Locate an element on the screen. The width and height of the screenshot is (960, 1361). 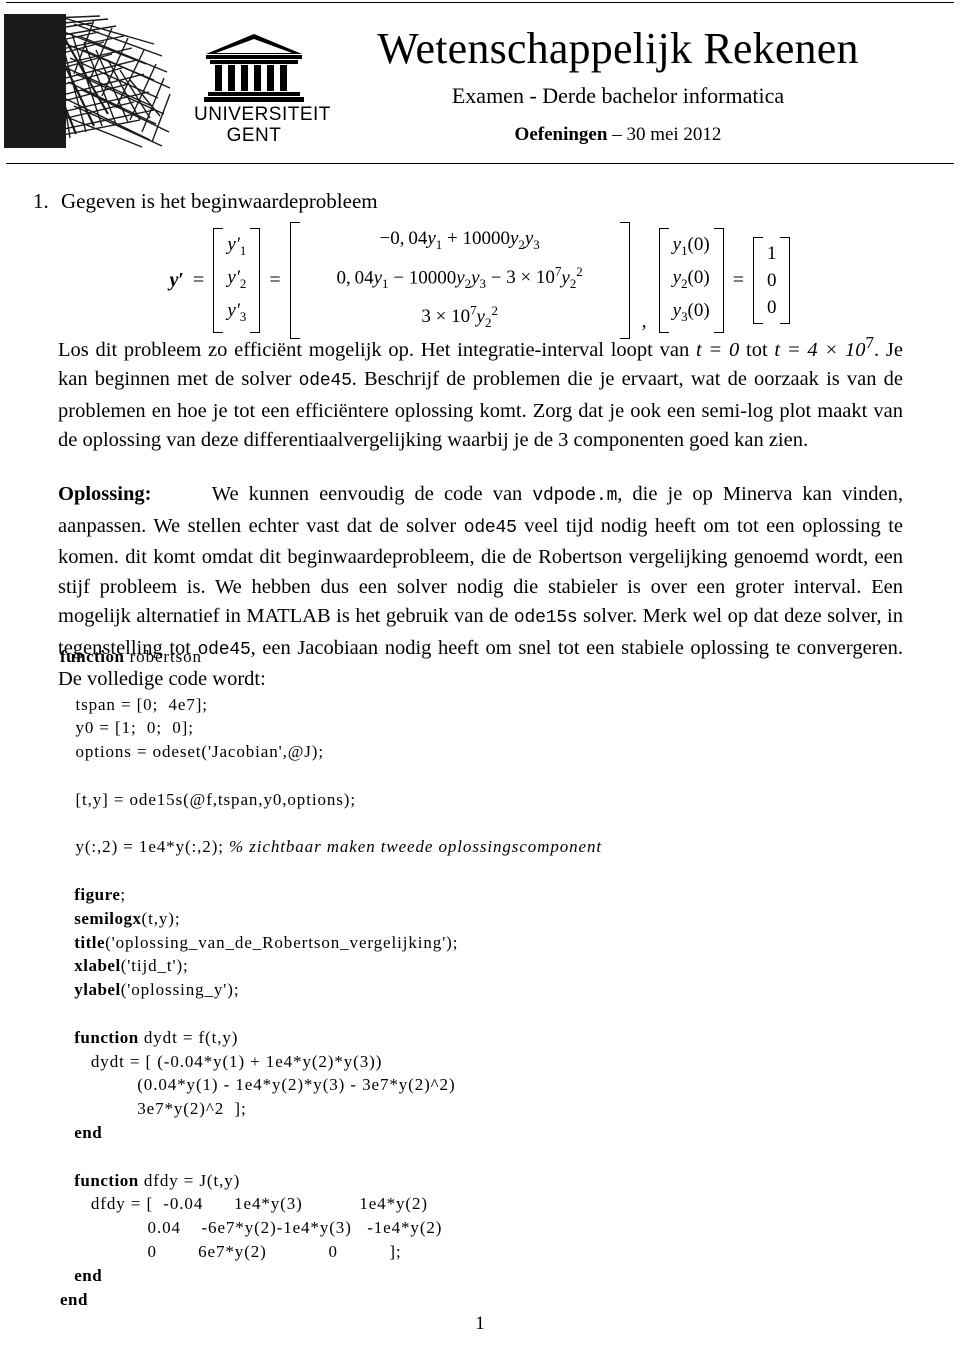
code-line: 0 6e7*y(2) 0 ]; is located at coordinates (331, 1252).